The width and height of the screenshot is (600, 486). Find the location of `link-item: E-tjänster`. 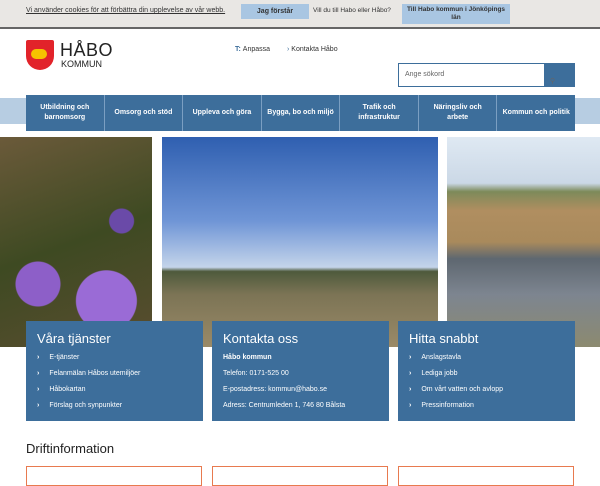

link-item: E-tjänster is located at coordinates (114, 362).